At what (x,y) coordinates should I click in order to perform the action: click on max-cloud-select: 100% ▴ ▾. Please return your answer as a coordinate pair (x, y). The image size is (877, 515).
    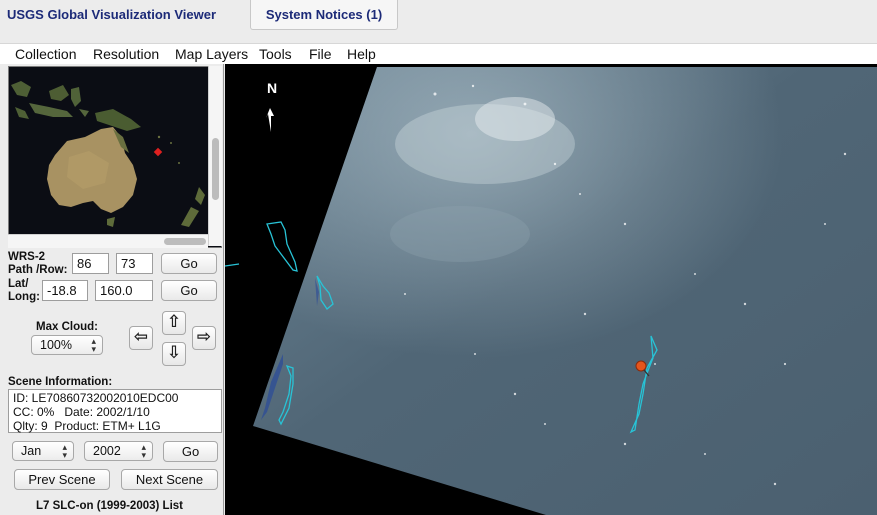
    Looking at the image, I should click on (67, 345).